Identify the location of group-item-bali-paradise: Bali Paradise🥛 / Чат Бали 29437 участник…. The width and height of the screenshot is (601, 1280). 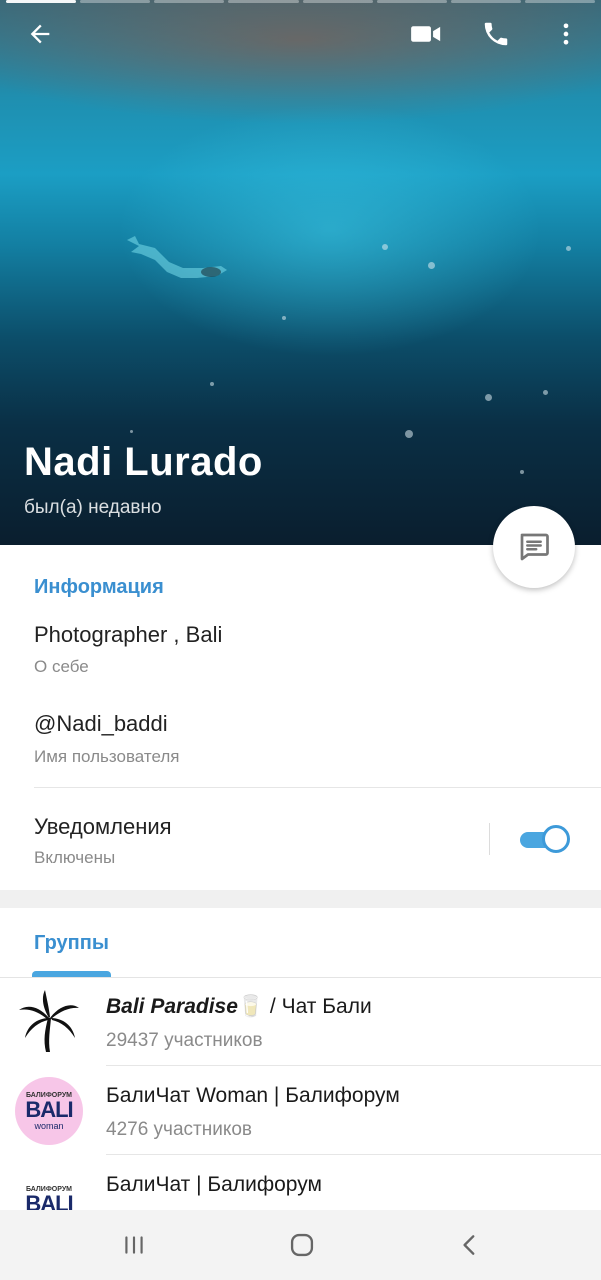
(300, 1022).